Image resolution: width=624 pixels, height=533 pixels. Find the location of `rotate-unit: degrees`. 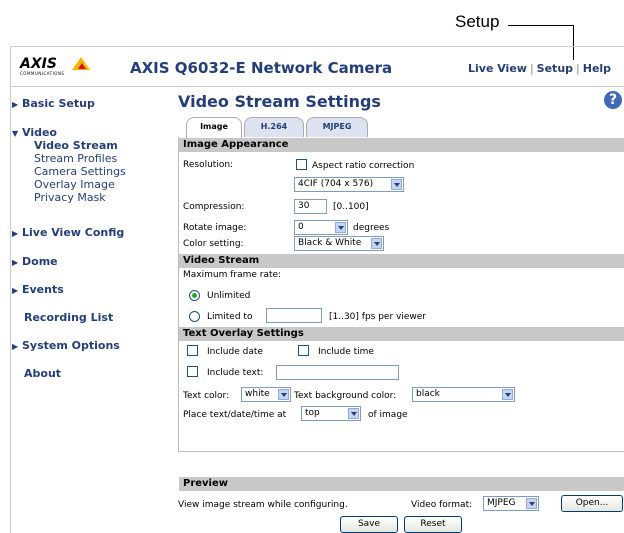

rotate-unit: degrees is located at coordinates (371, 228).